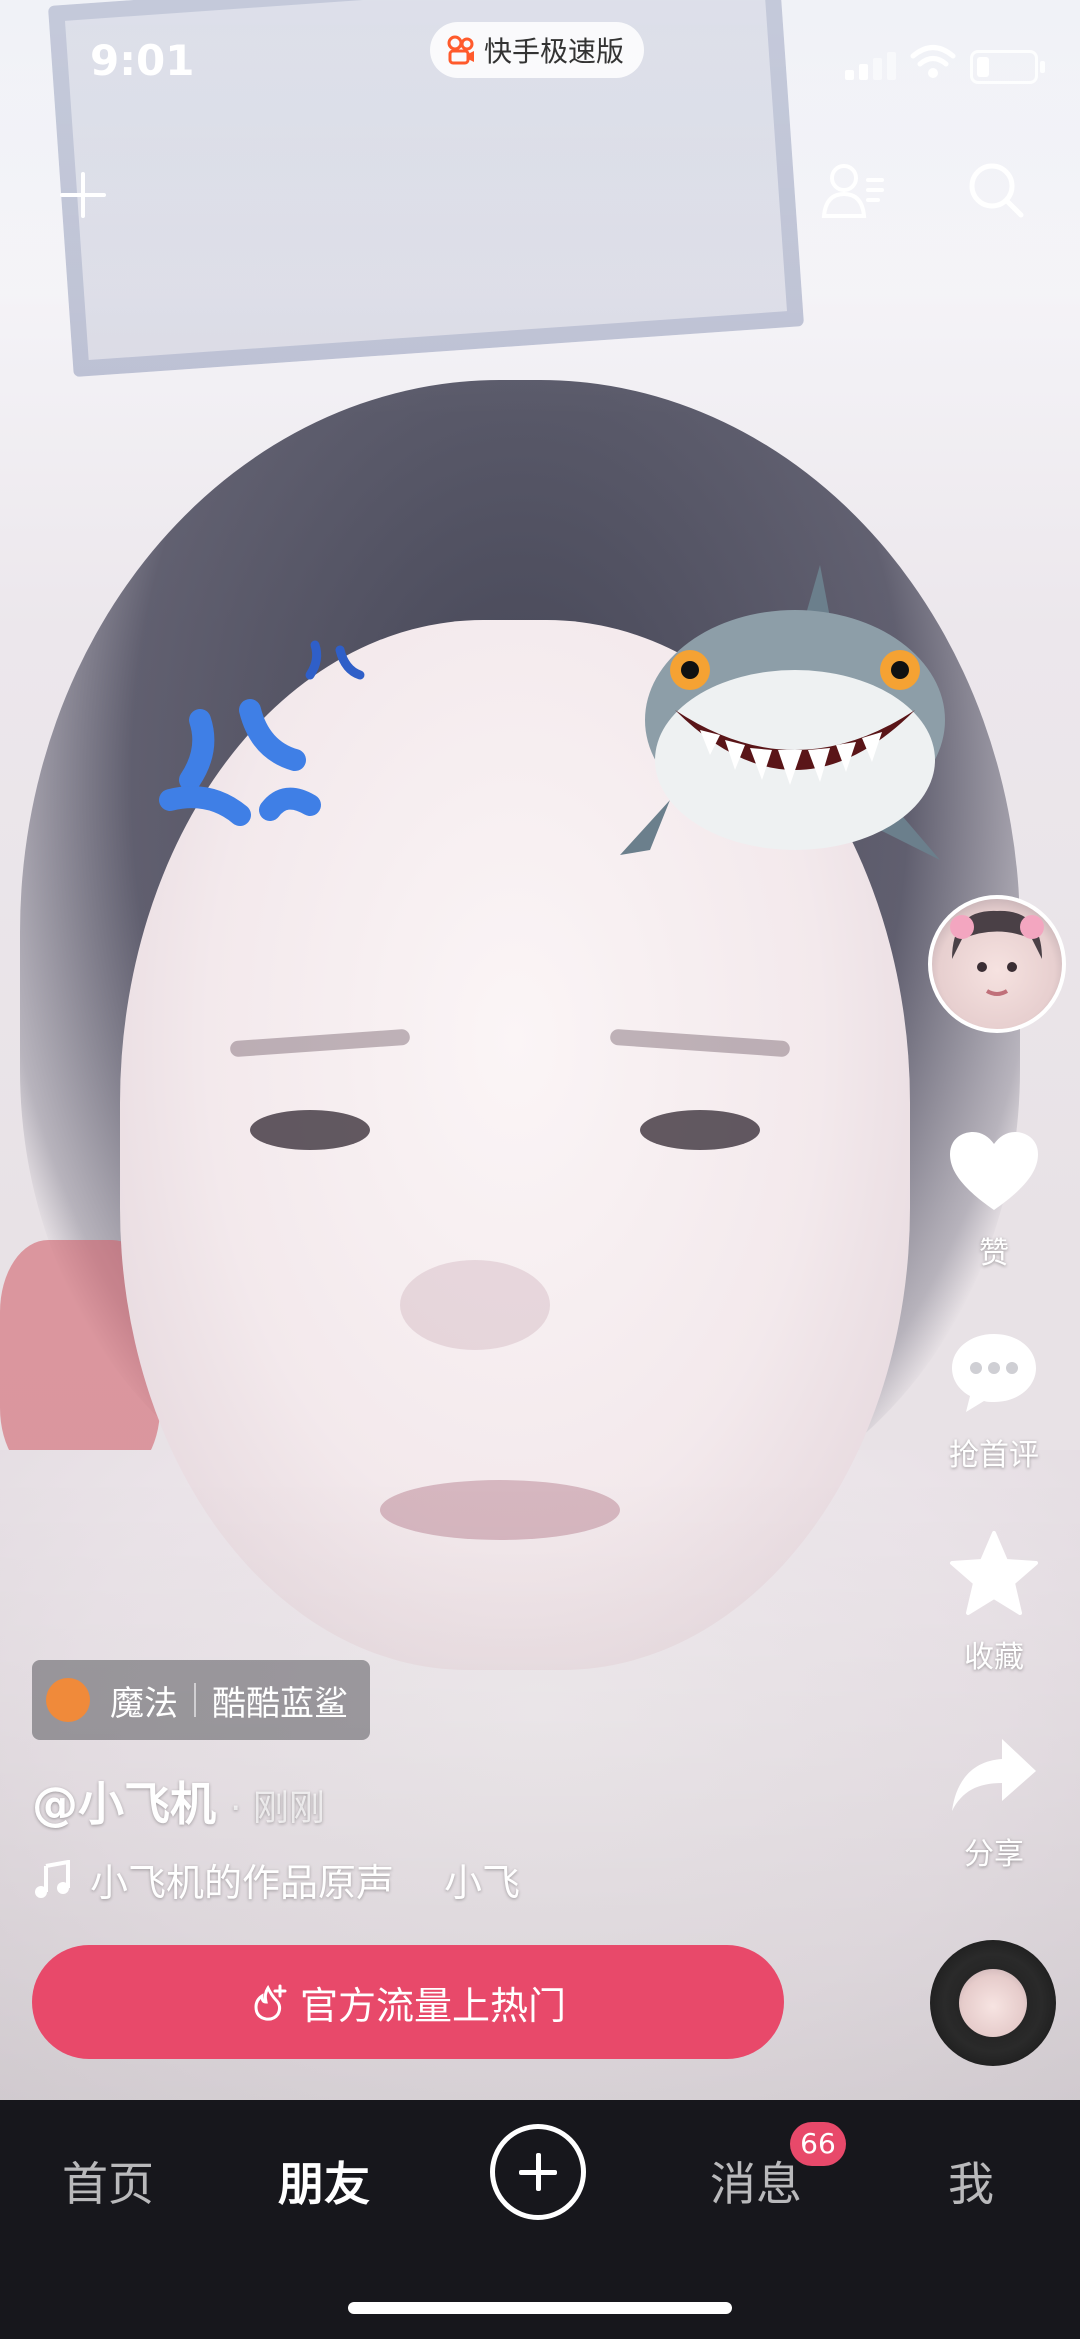  What do you see at coordinates (142, 60) in the screenshot?
I see `status-time: 9:01` at bounding box center [142, 60].